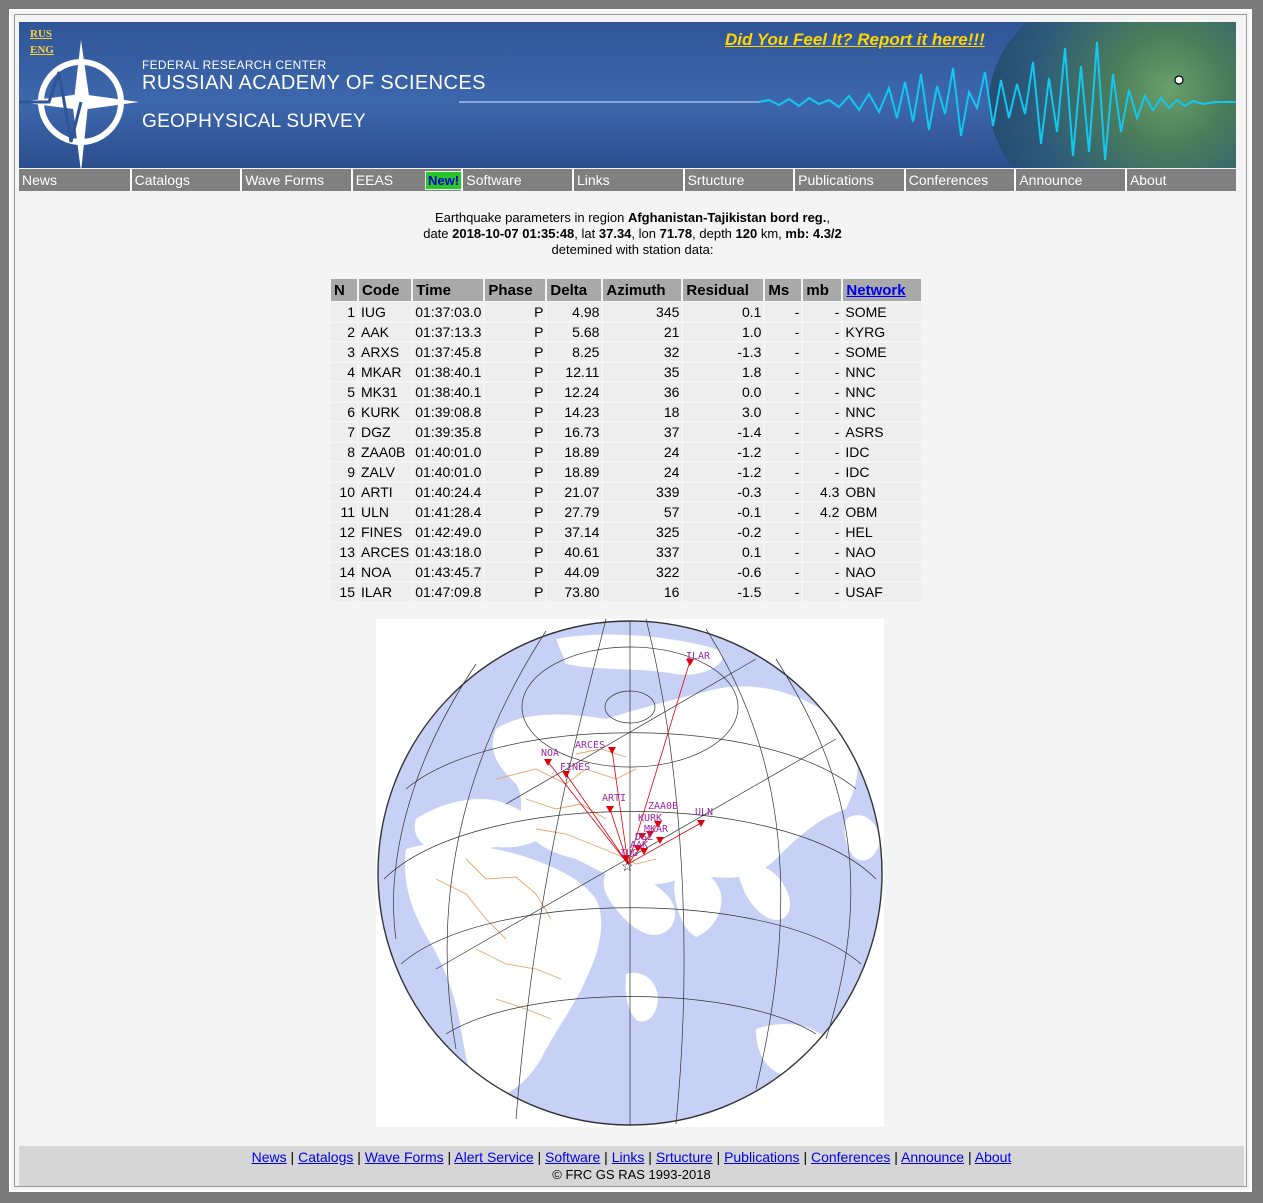 The image size is (1263, 1203). What do you see at coordinates (185, 180) in the screenshot?
I see `menu-catalogs: Catalogs` at bounding box center [185, 180].